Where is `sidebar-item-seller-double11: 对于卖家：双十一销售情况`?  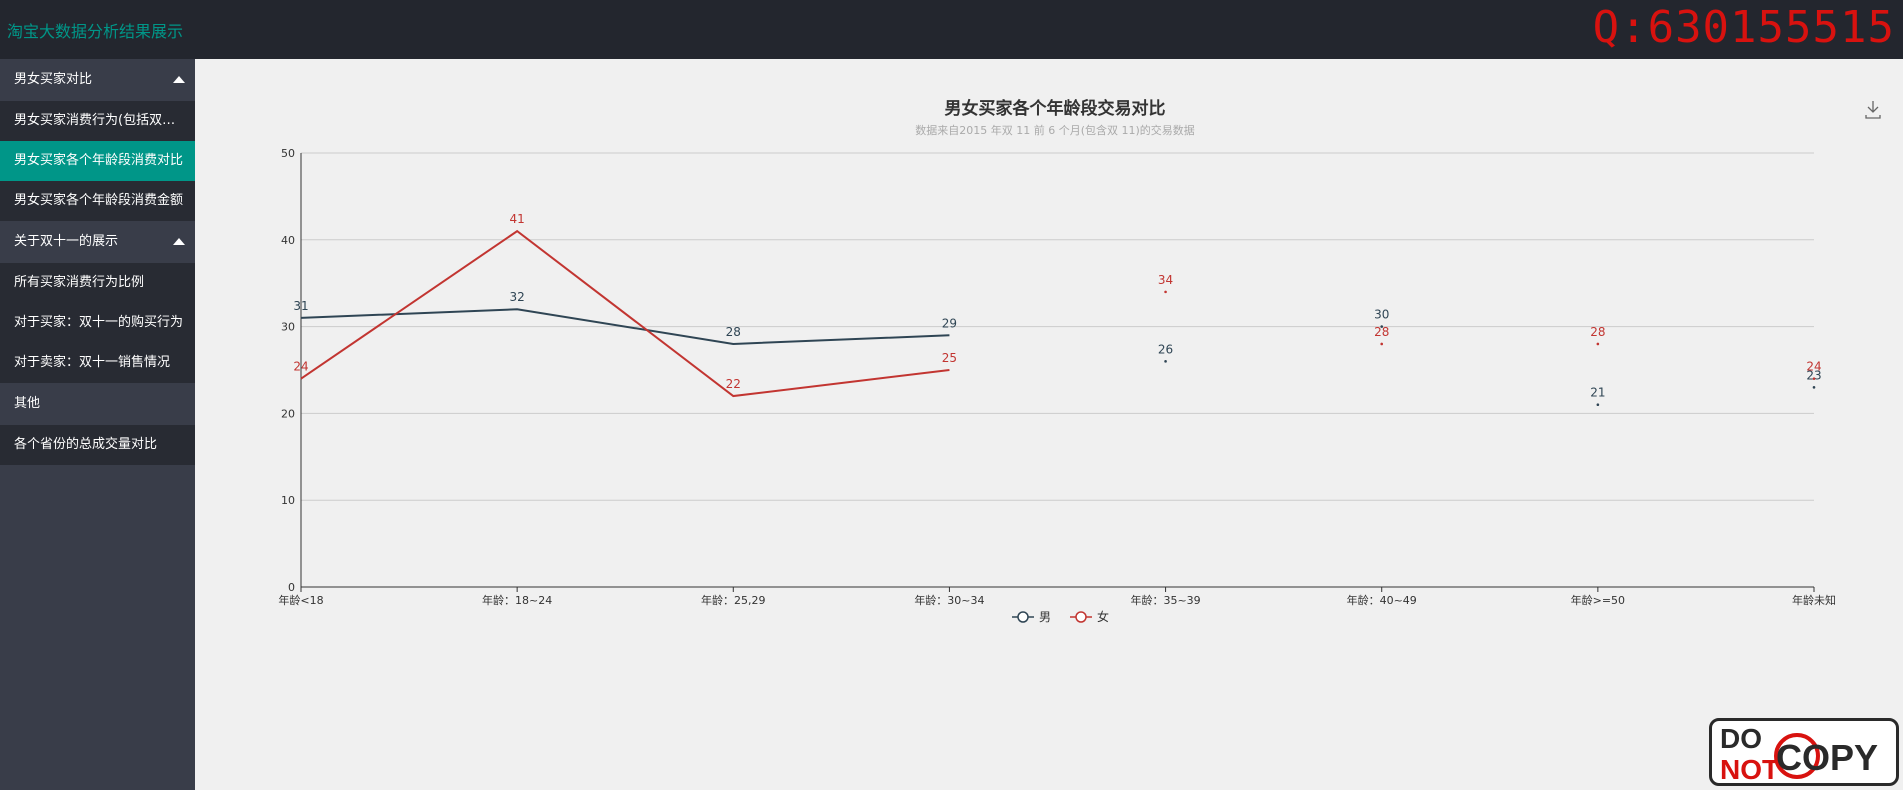 sidebar-item-seller-double11: 对于卖家：双十一销售情况 is located at coordinates (97, 363).